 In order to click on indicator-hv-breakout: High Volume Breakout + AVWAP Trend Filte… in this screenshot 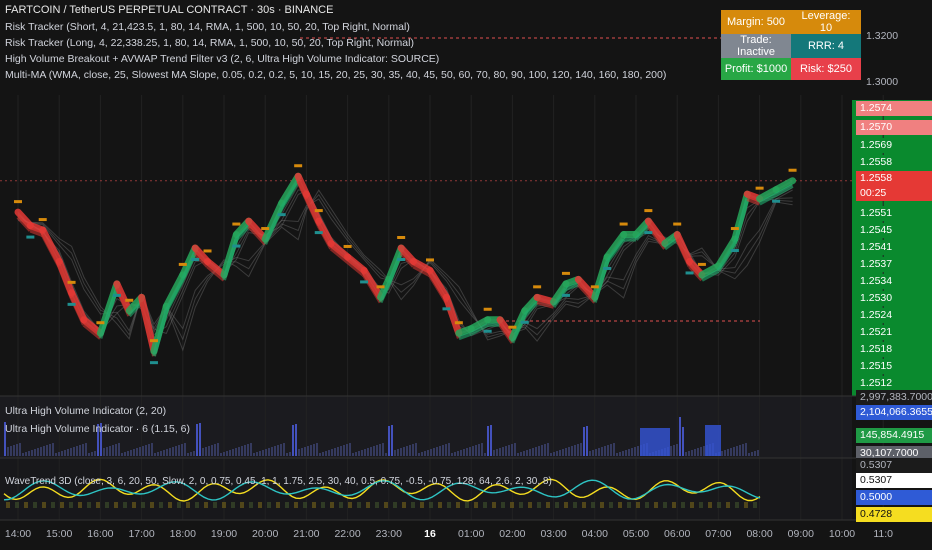, I will do `click(222, 59)`.